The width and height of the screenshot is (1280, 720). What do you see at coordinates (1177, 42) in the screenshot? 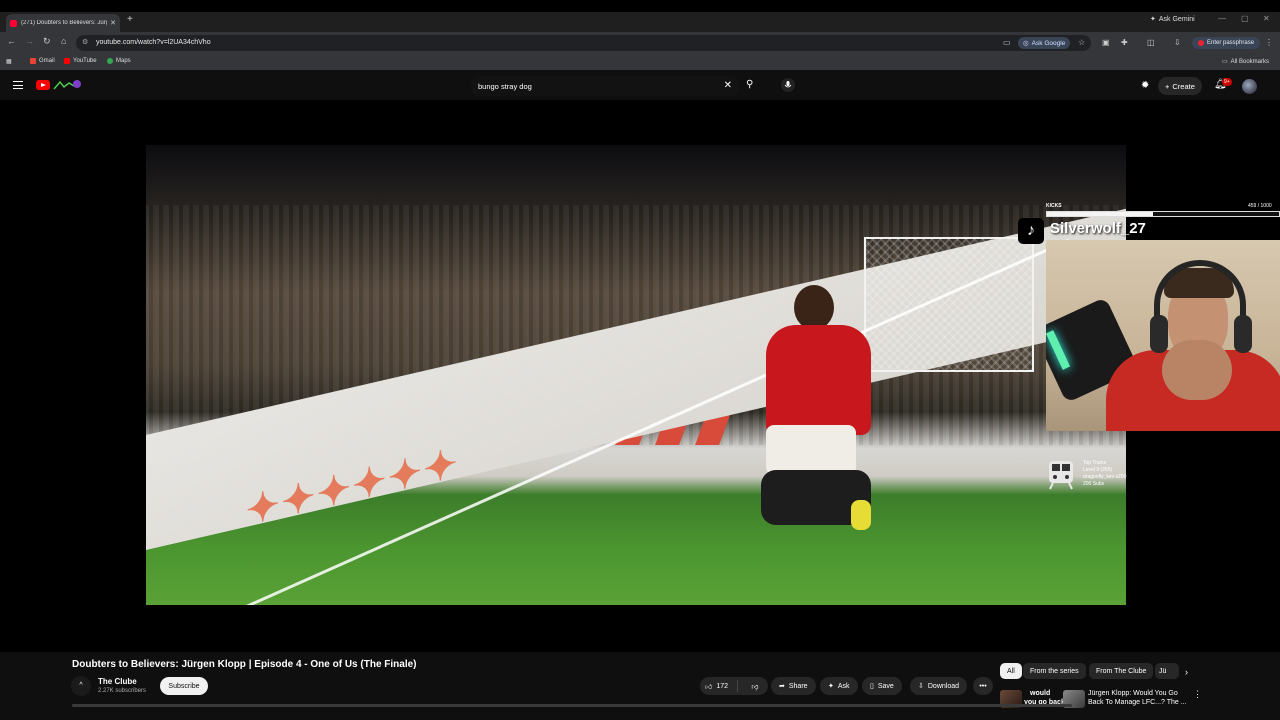
I see `downloads-icon: ⇩` at bounding box center [1177, 42].